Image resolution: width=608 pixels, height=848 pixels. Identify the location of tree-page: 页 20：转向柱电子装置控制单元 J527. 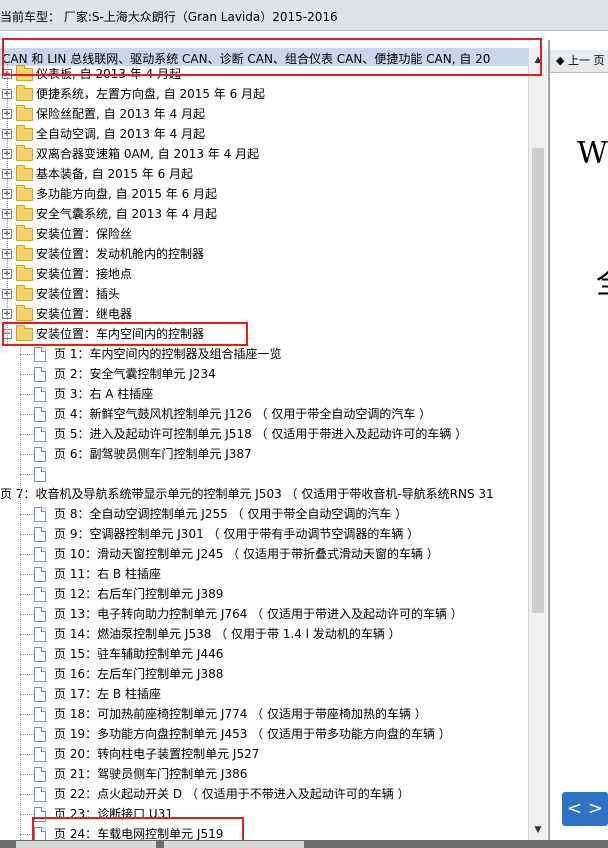
(264, 754).